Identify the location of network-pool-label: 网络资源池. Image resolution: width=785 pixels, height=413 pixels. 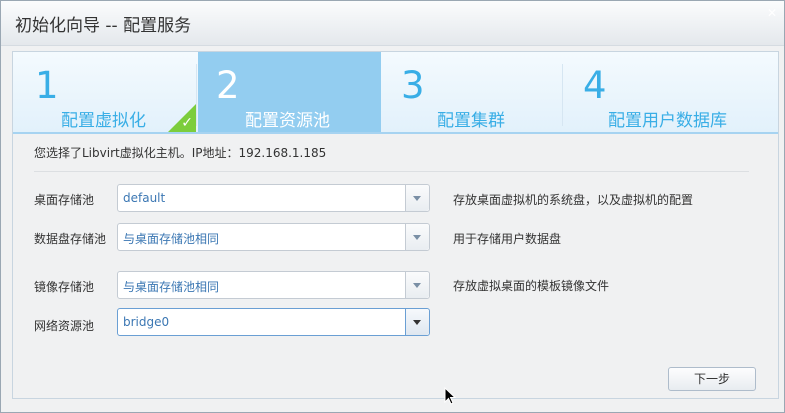
(64, 326).